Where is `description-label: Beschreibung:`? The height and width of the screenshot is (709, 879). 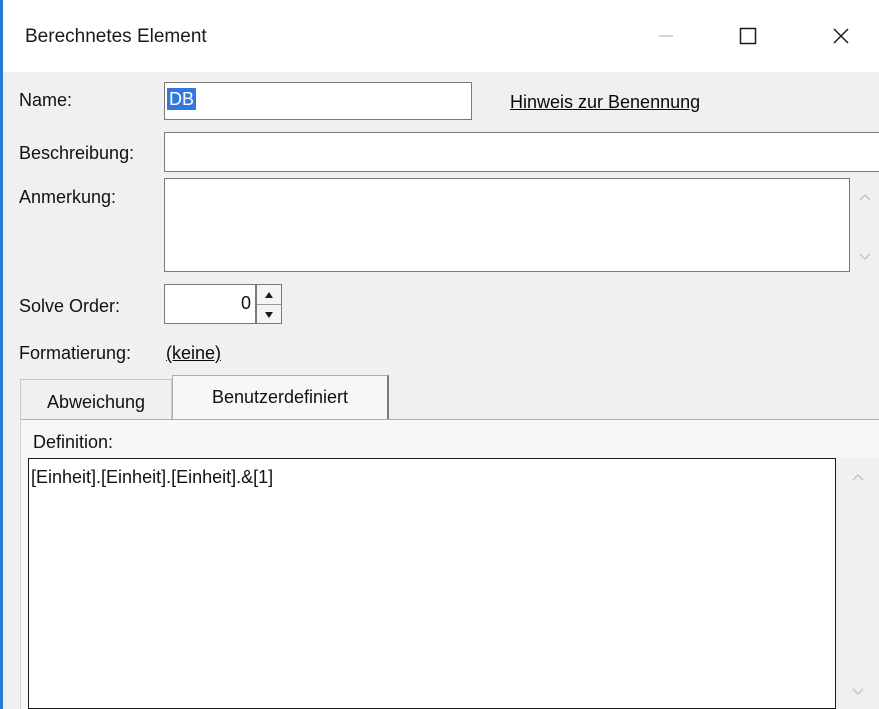 description-label: Beschreibung: is located at coordinates (77, 153).